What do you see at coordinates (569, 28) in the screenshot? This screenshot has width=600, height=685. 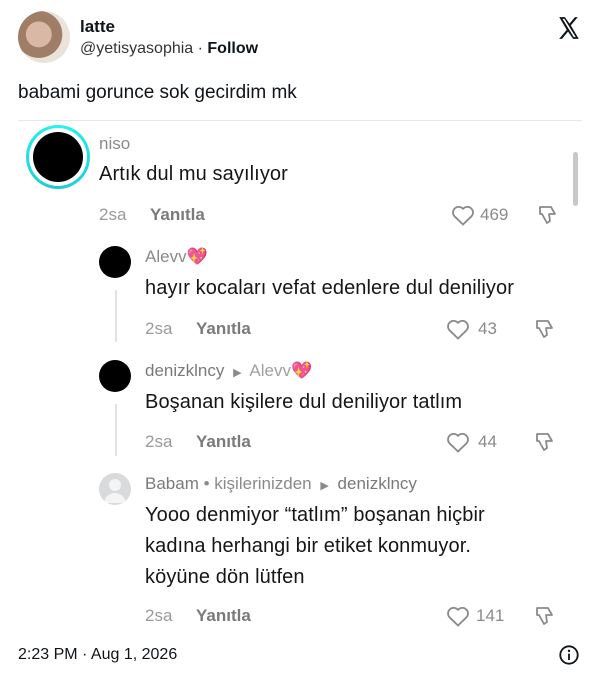 I see `x-logo-icon` at bounding box center [569, 28].